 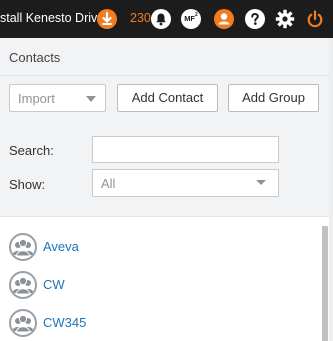 I want to click on import-select-value: Import, so click(x=36, y=98).